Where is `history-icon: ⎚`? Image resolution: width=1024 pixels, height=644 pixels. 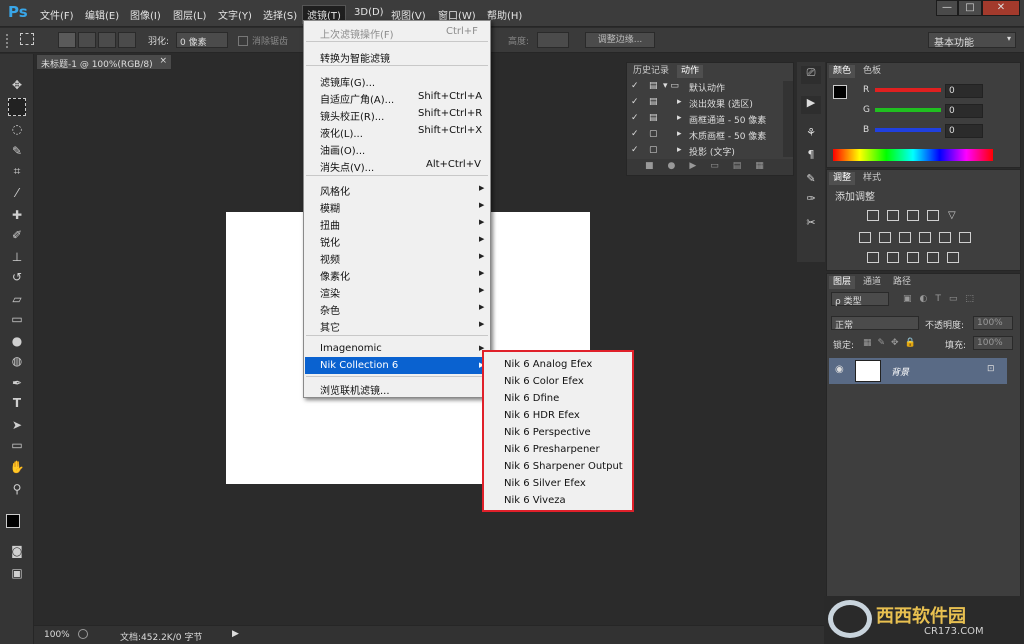
history-icon: ⎚ is located at coordinates (811, 75).